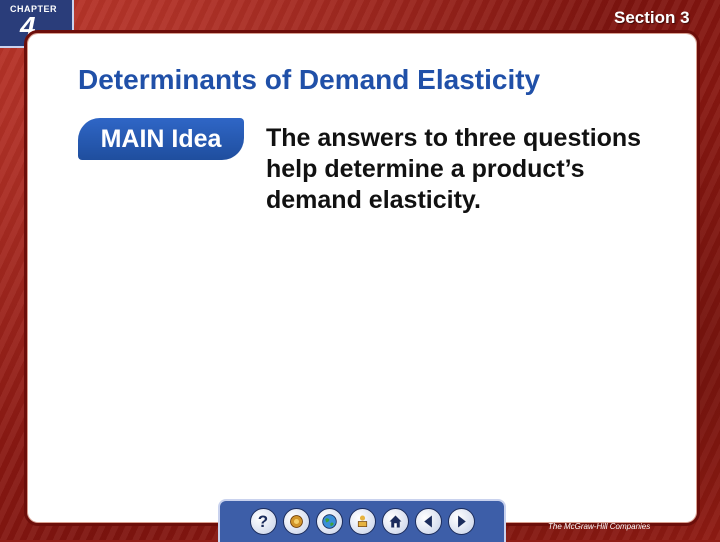 This screenshot has height=542, width=720. I want to click on reading-button, so click(362, 521).